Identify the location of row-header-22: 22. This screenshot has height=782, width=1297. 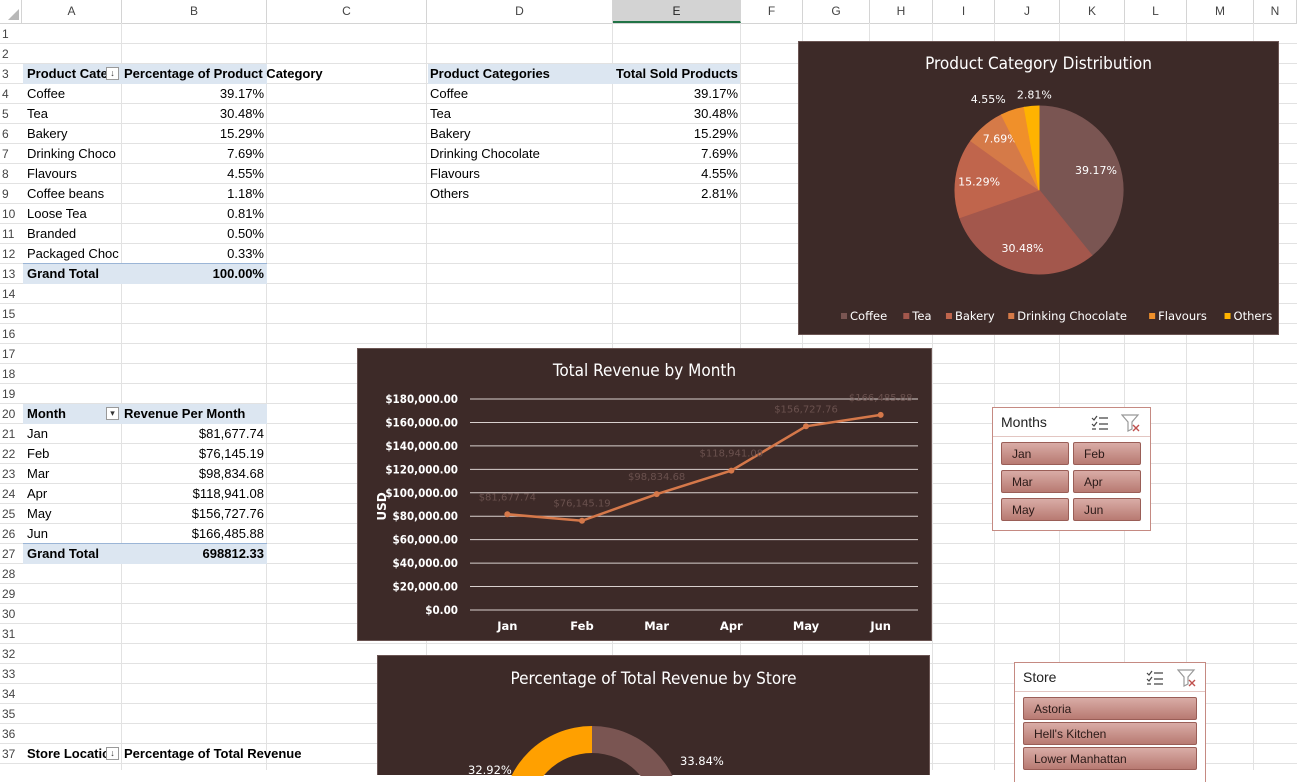
(11, 454).